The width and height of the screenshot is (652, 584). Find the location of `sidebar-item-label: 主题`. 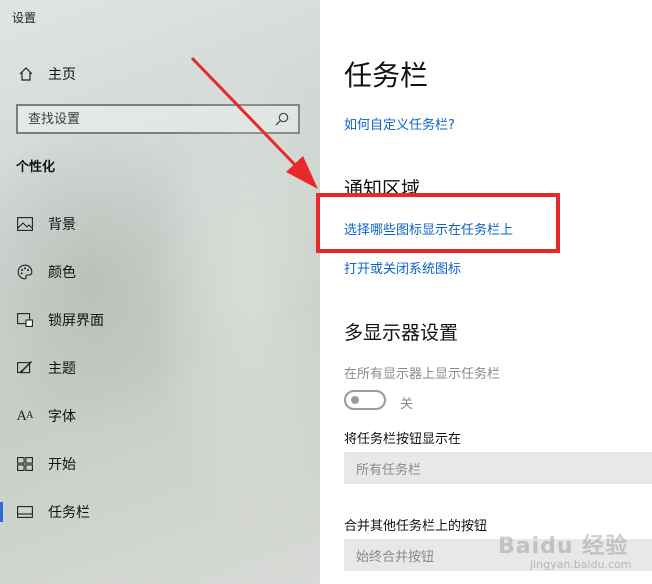

sidebar-item-label: 主题 is located at coordinates (62, 369).